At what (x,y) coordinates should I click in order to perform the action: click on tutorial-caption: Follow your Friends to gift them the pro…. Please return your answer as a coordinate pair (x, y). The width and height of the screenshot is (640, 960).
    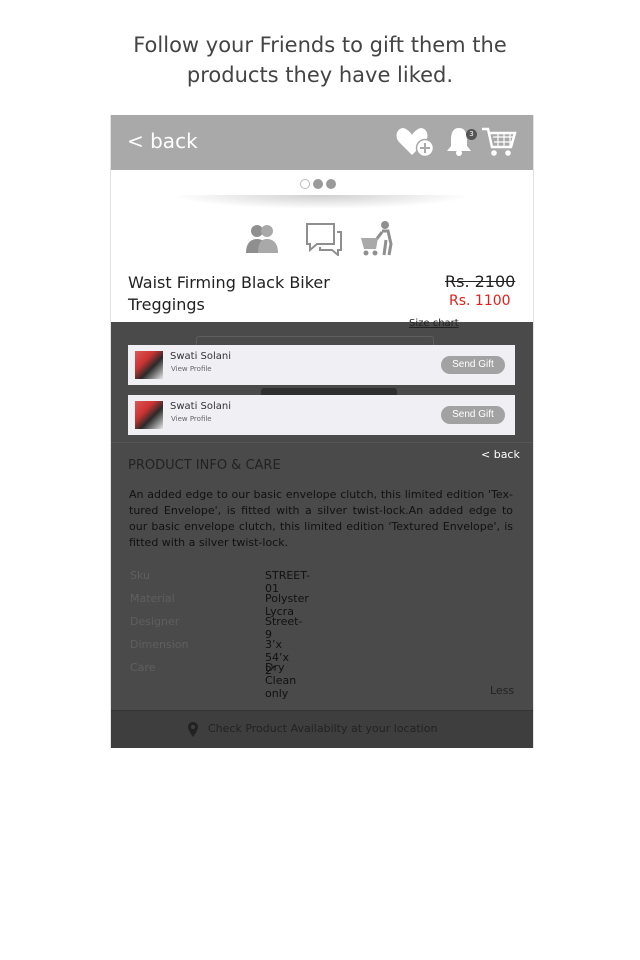
    Looking at the image, I should click on (320, 60).